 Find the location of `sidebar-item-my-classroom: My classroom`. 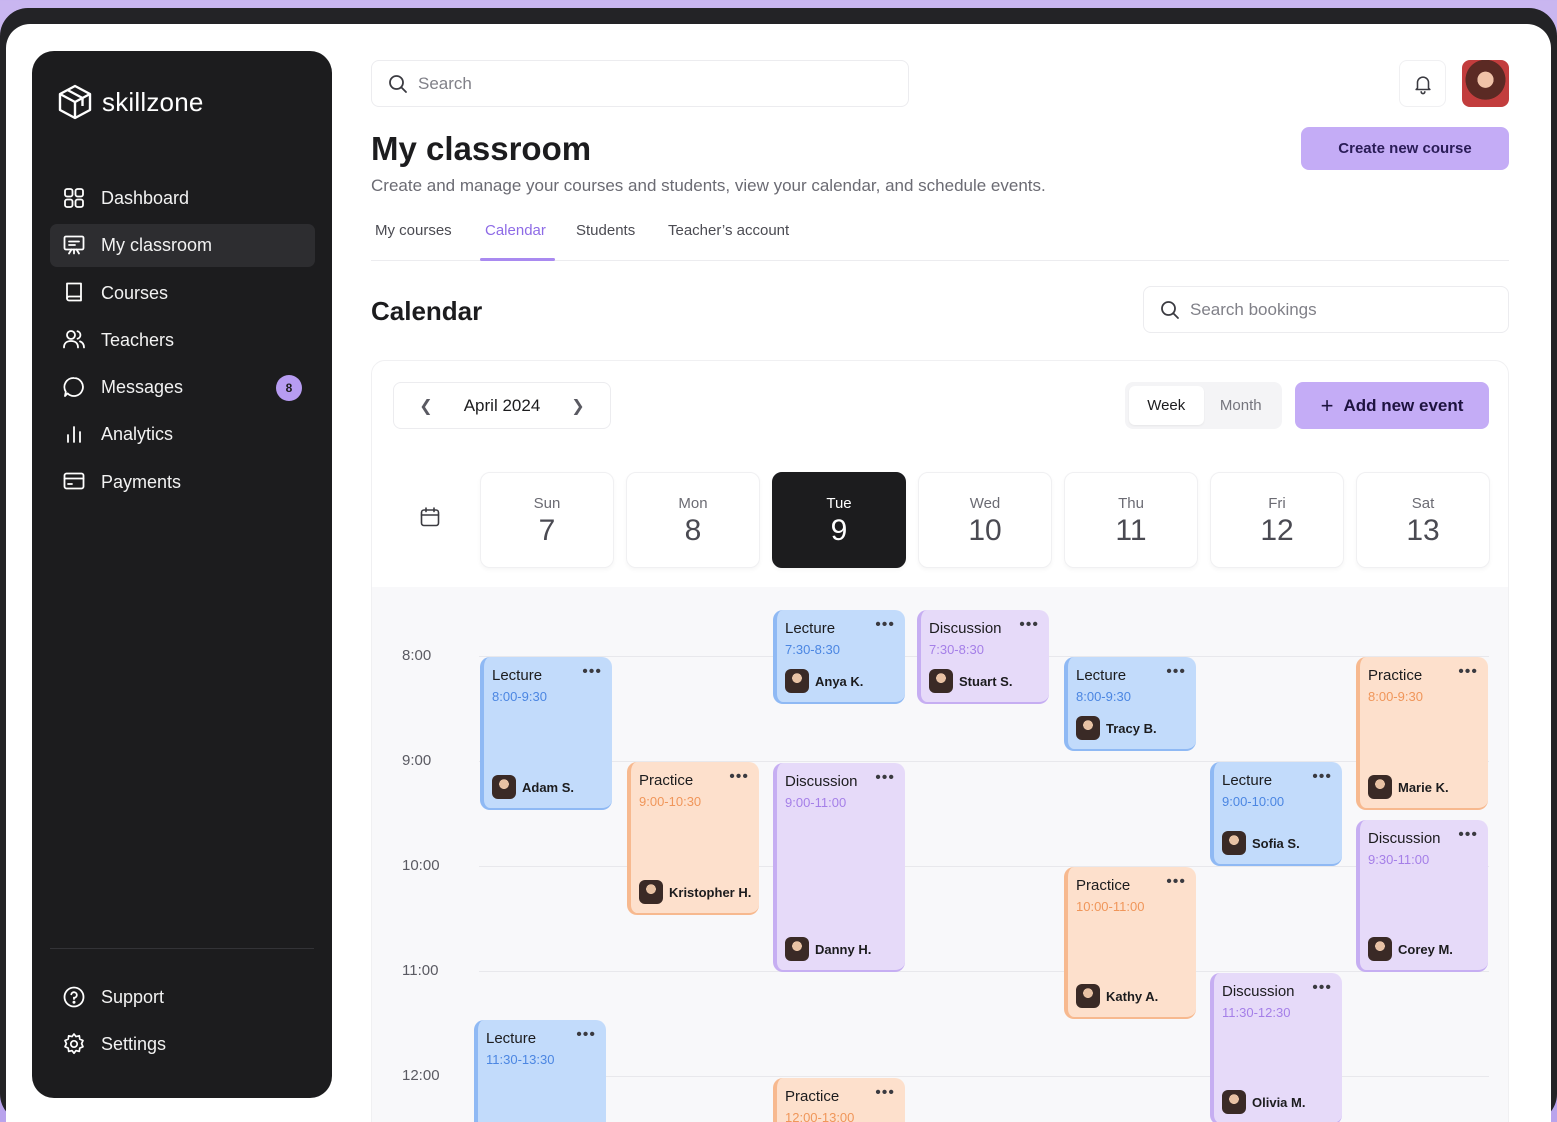

sidebar-item-my-classroom: My classroom is located at coordinates (182, 246).